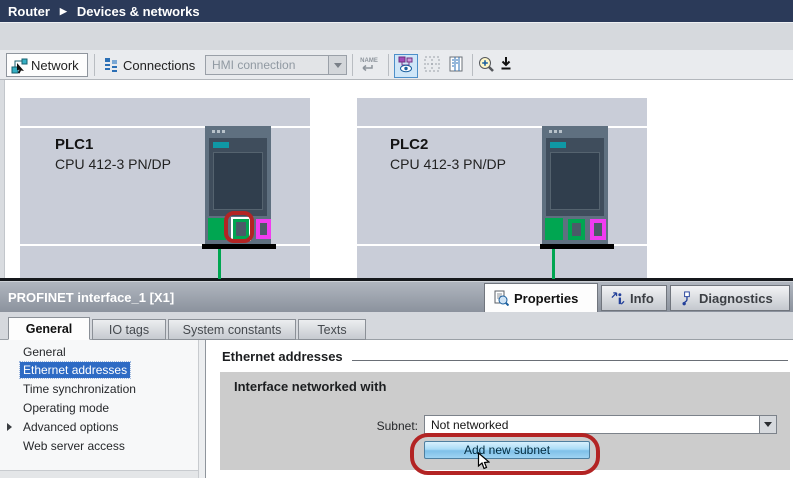  Describe the element at coordinates (239, 246) in the screenshot. I see `plc1-base-bar` at that location.